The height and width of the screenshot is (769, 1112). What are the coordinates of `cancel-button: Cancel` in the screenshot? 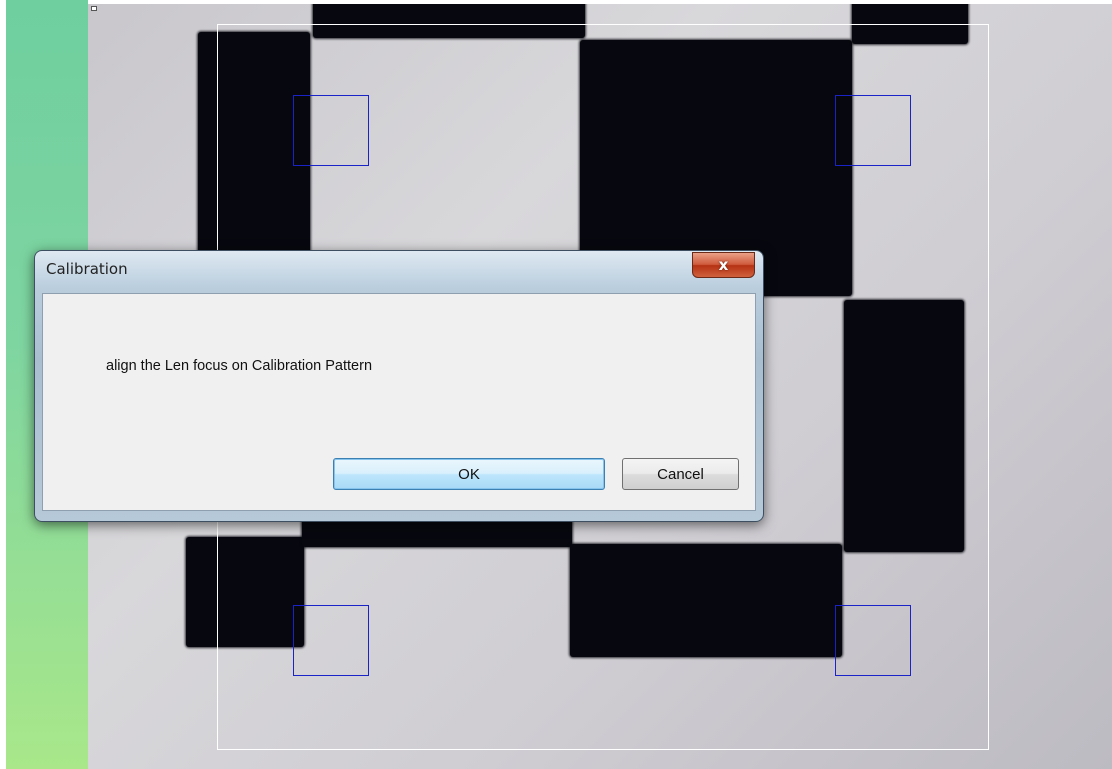 It's located at (680, 474).